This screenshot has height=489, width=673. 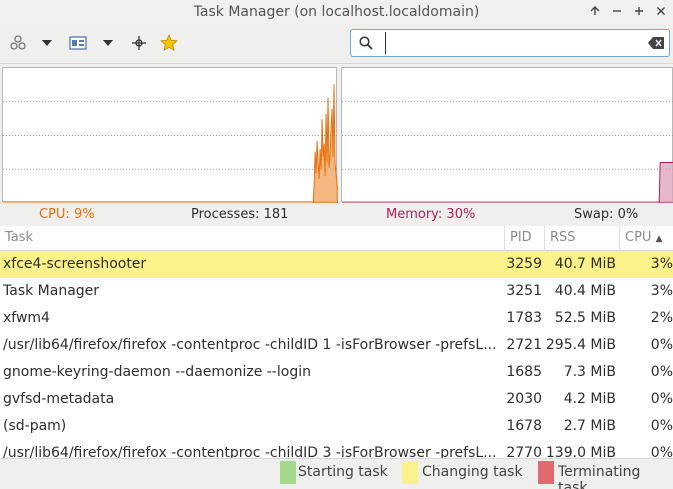 What do you see at coordinates (35, 426) in the screenshot?
I see `cell-task: (sd-pam)` at bounding box center [35, 426].